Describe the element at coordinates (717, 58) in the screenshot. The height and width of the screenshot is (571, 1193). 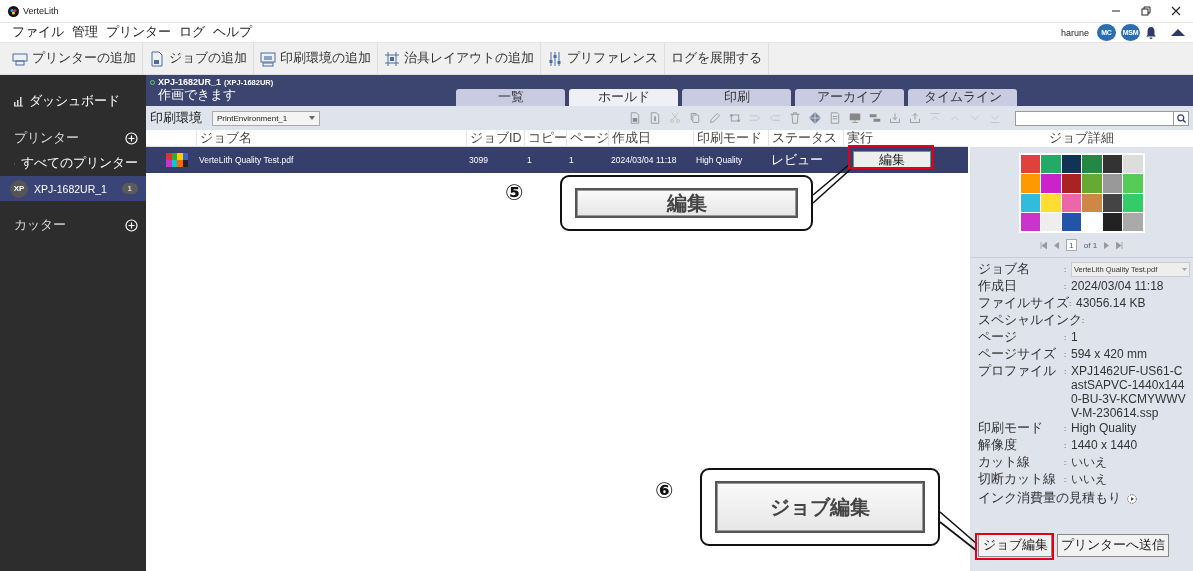
I see `toolbar-button: ログを展開する` at that location.